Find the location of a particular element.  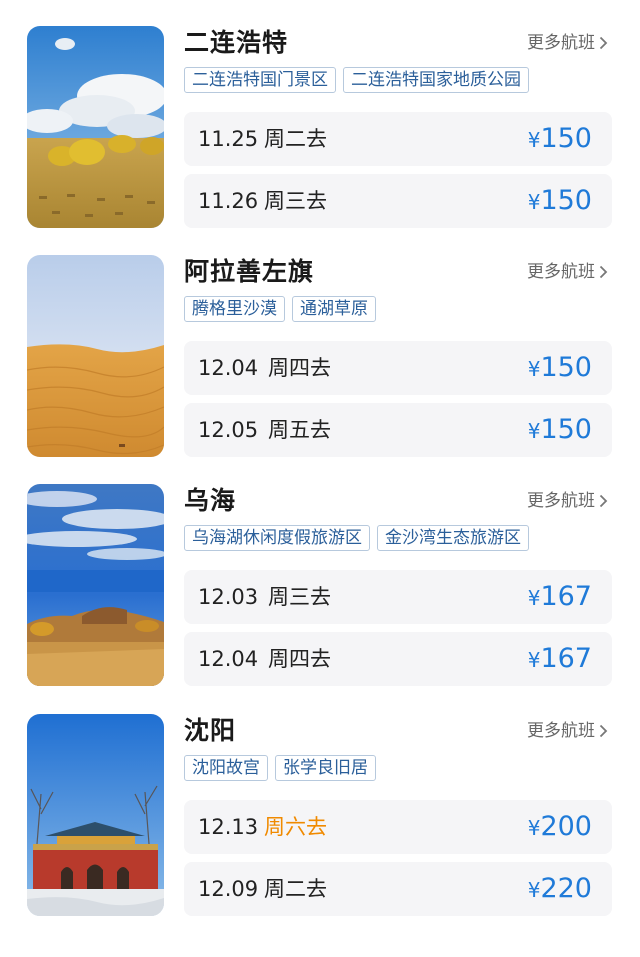

attraction-tag: 乌海湖休闲度假旅游区 is located at coordinates (277, 538).